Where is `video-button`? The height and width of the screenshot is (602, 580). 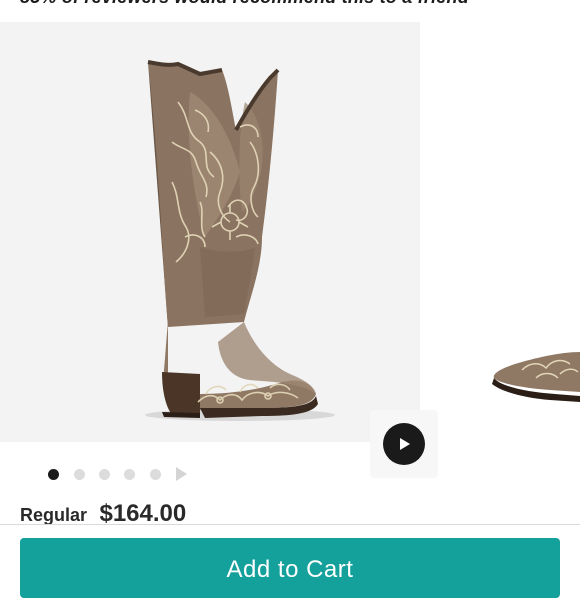
video-button is located at coordinates (404, 444).